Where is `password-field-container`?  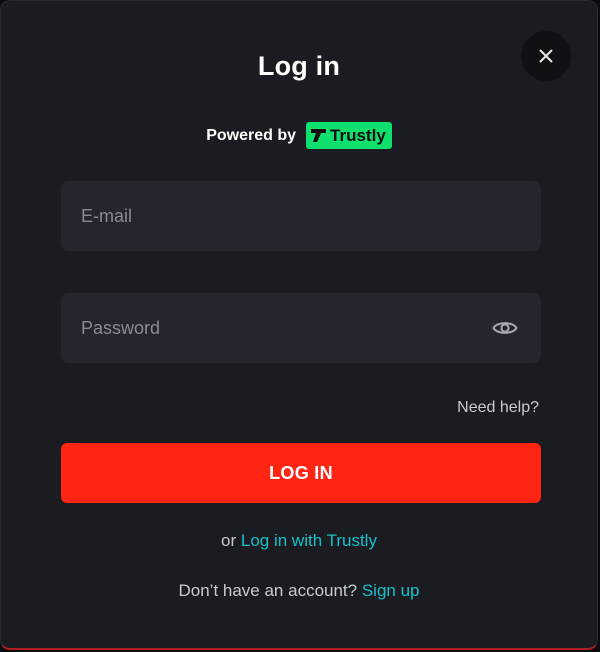 password-field-container is located at coordinates (301, 328).